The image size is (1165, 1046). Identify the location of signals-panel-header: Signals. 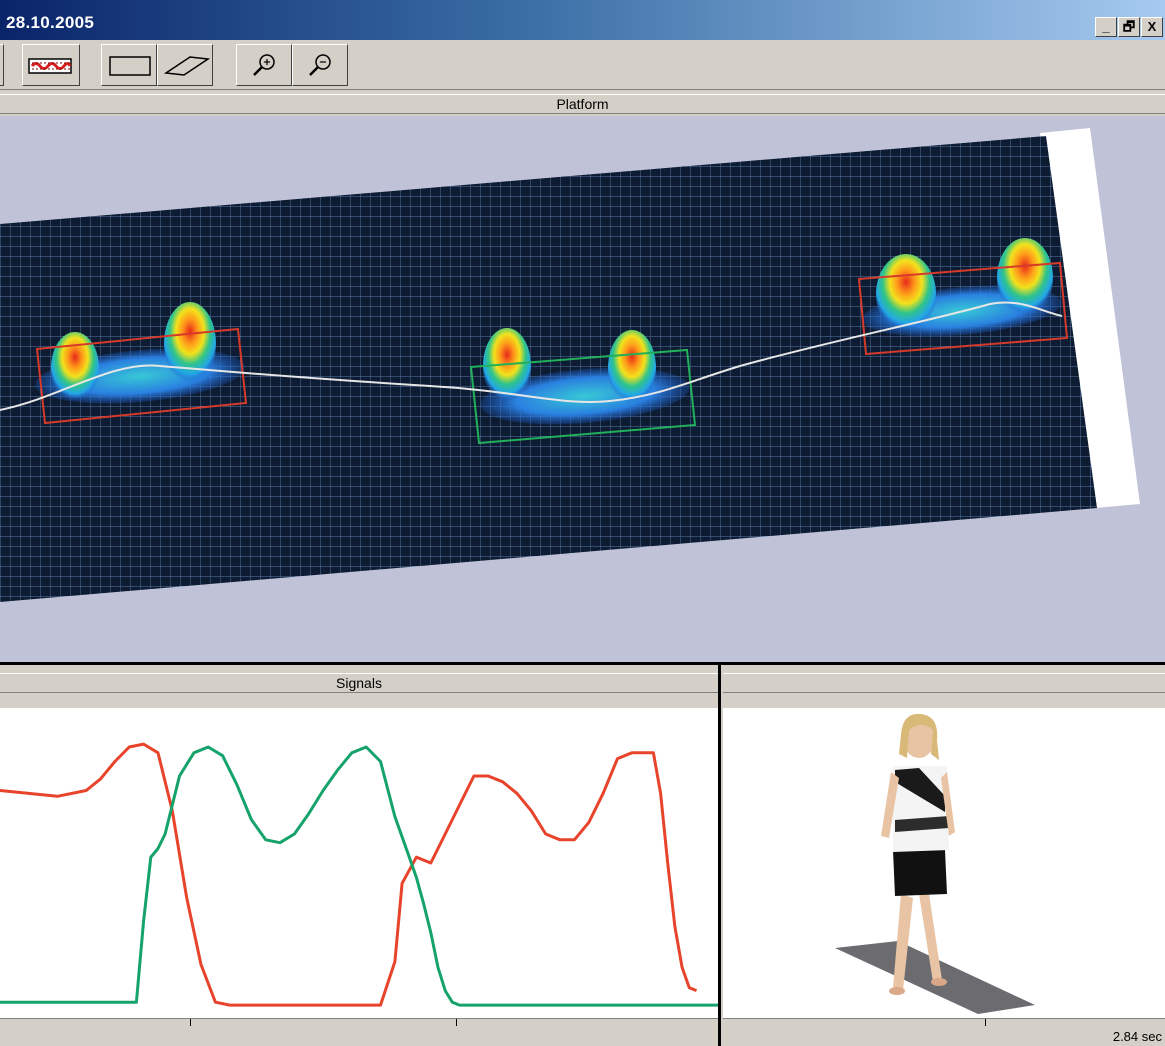
(359, 683).